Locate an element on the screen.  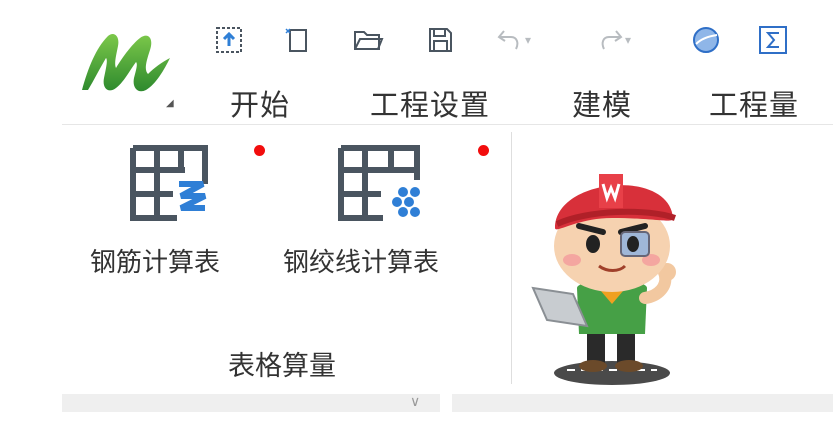
rebar-table-notification-dot is located at coordinates (259, 150).